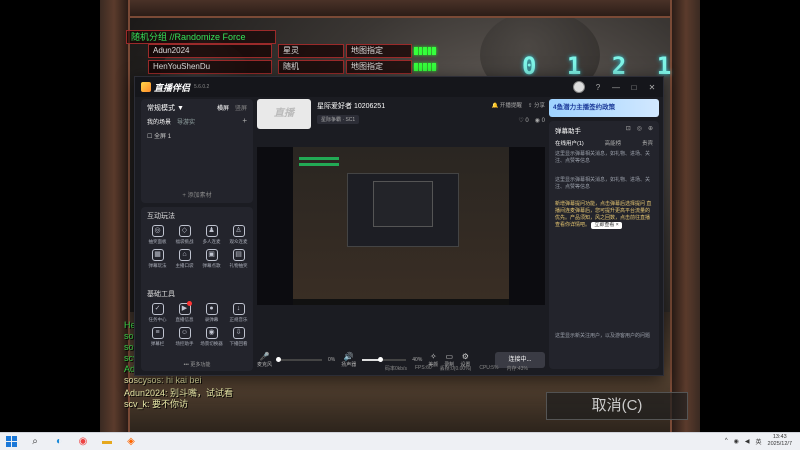 Image resolution: width=800 pixels, height=450 pixels. Describe the element at coordinates (523, 121) in the screenshot. I see `likes-stat: ♡ 0` at that location.